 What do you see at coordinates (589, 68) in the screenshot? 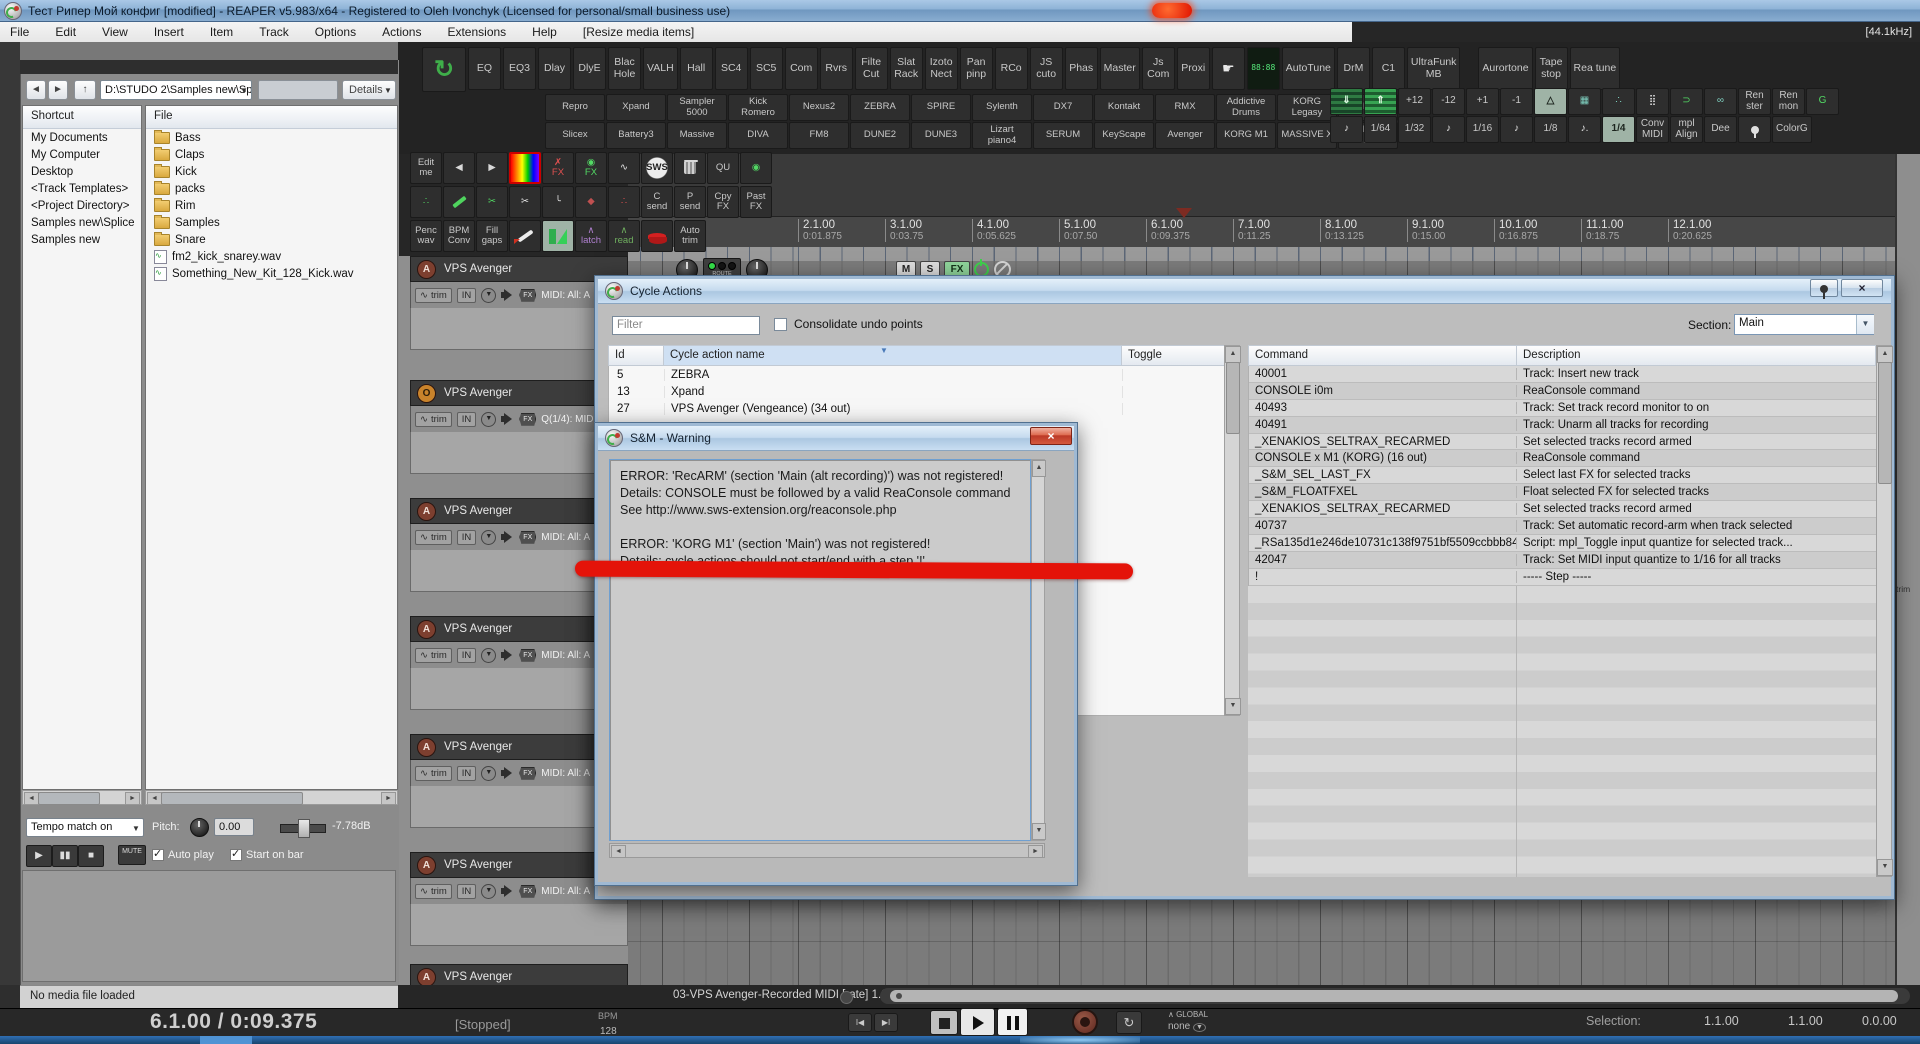
I see `fx-toolbar-button: DlyE` at bounding box center [589, 68].